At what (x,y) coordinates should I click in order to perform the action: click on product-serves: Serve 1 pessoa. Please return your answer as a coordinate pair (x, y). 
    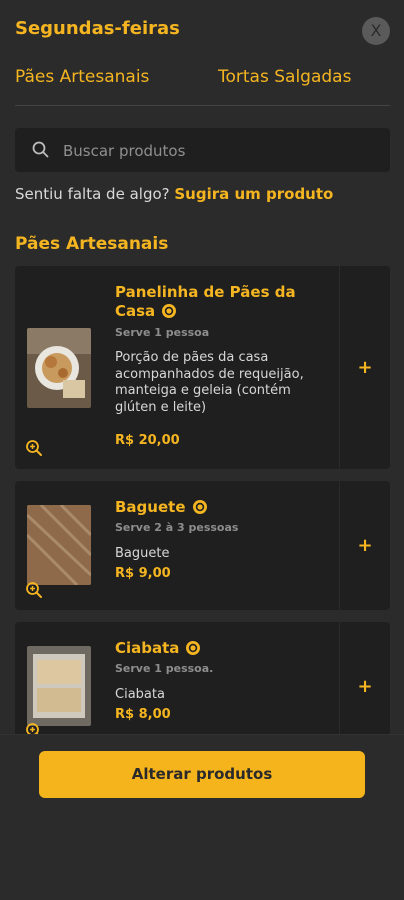
    Looking at the image, I should click on (162, 332).